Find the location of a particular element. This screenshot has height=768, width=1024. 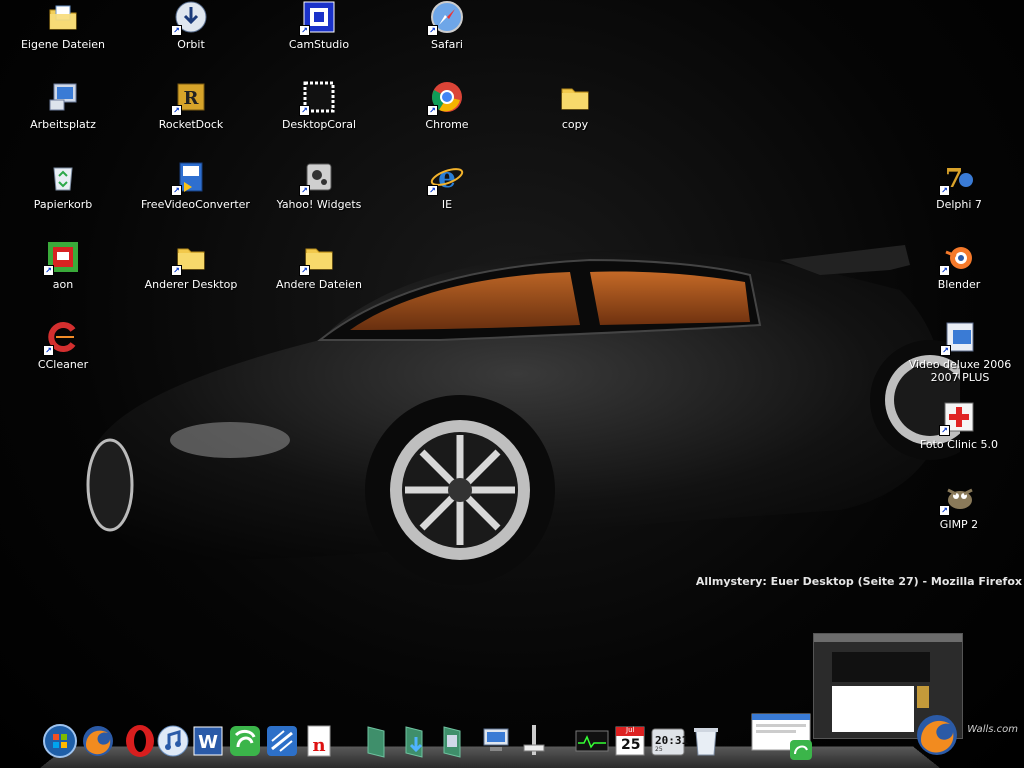

delphi-icon: 7 ↗ is located at coordinates (957, 178).